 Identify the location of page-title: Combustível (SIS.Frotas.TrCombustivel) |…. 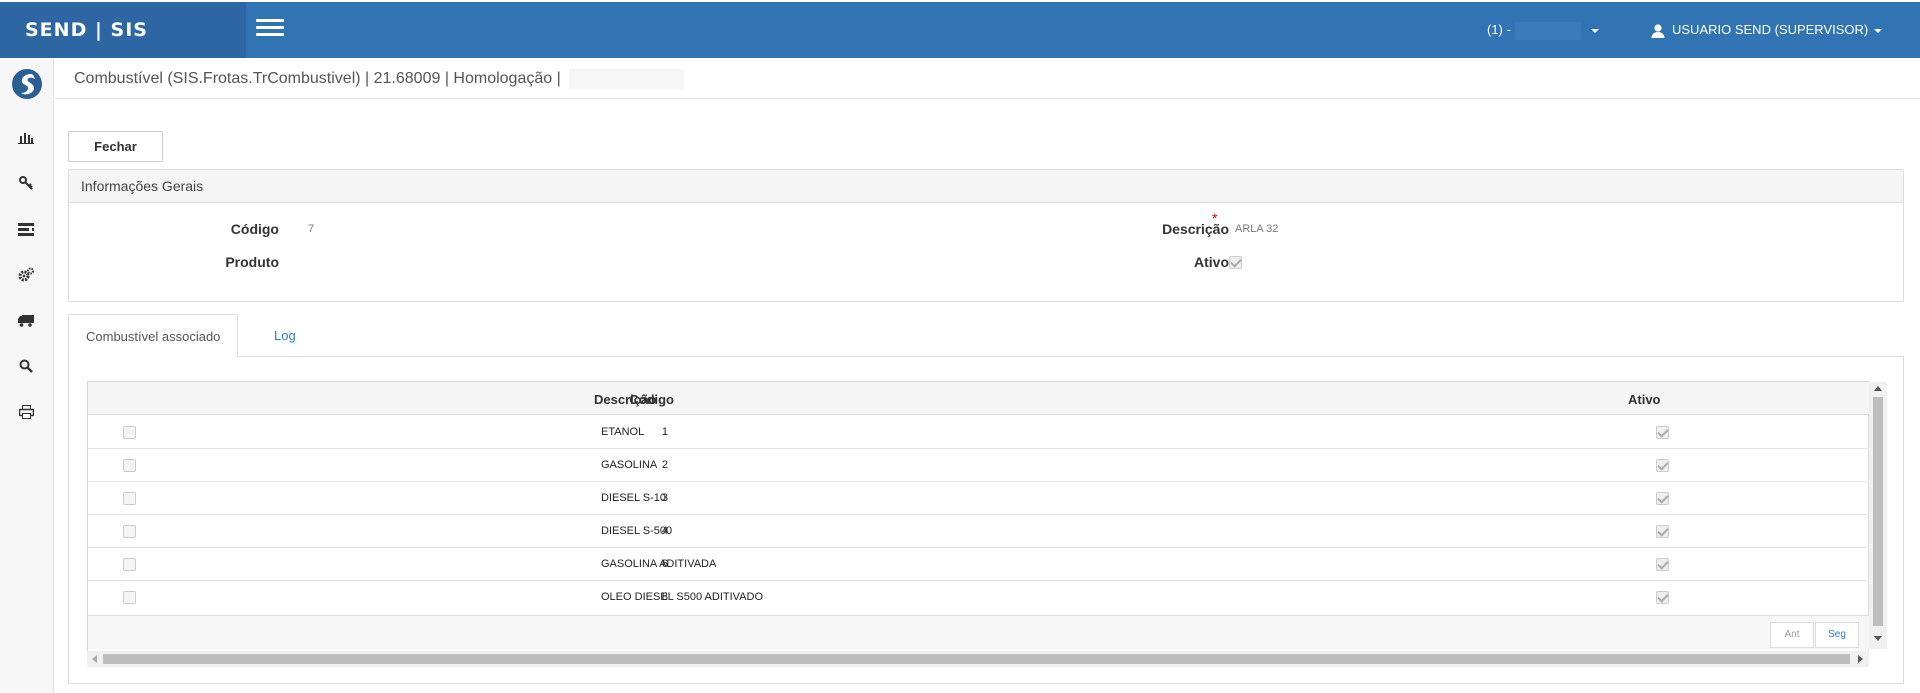
(317, 79).